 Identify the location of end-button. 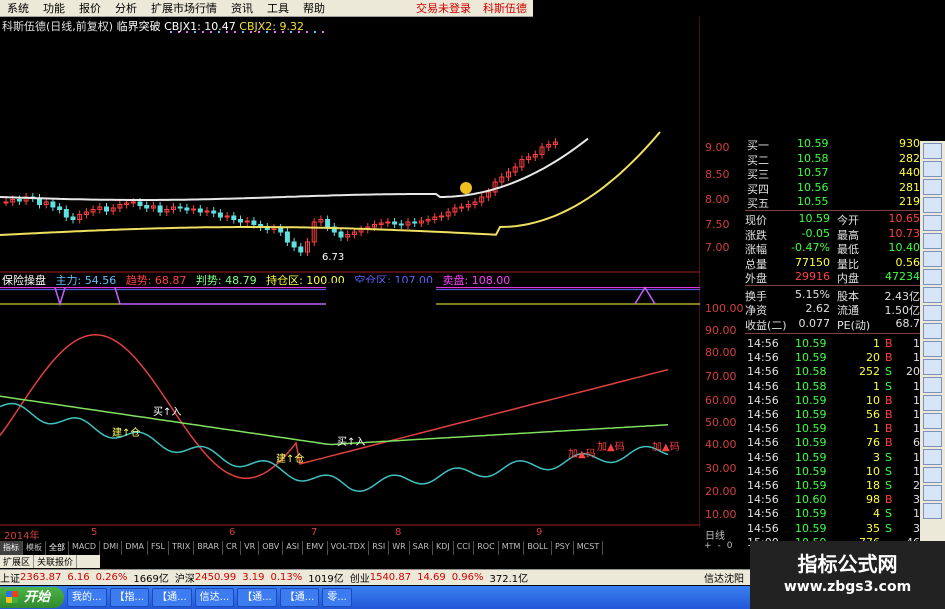
(932, 511).